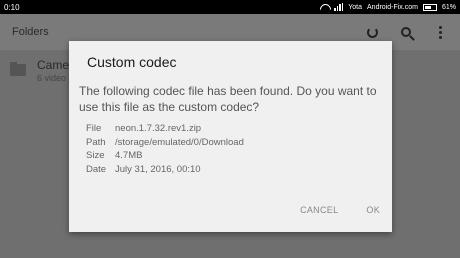  I want to click on refresh-button, so click(372, 32).